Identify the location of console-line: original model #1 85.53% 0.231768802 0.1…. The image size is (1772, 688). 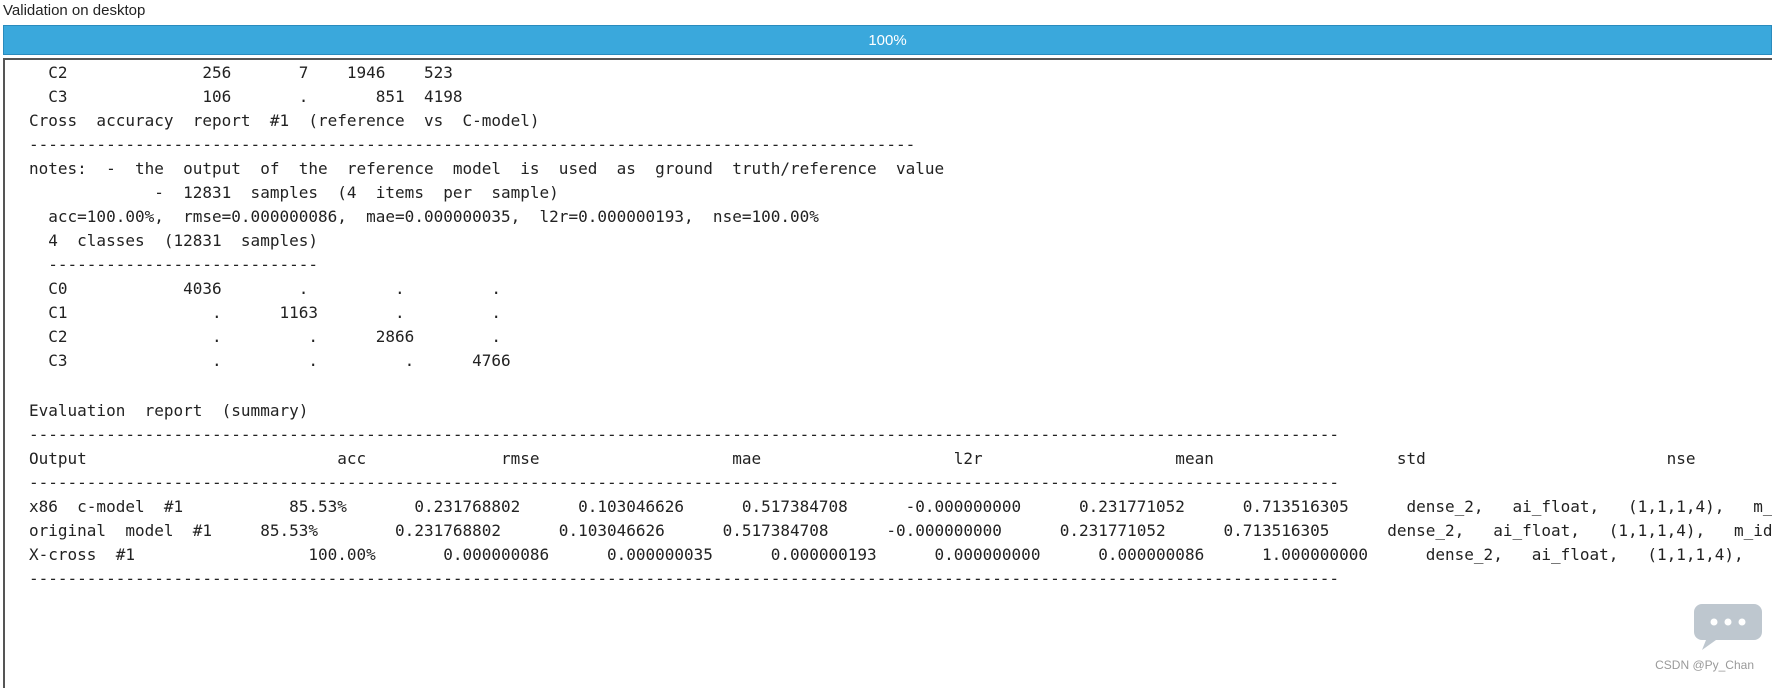
(900, 530).